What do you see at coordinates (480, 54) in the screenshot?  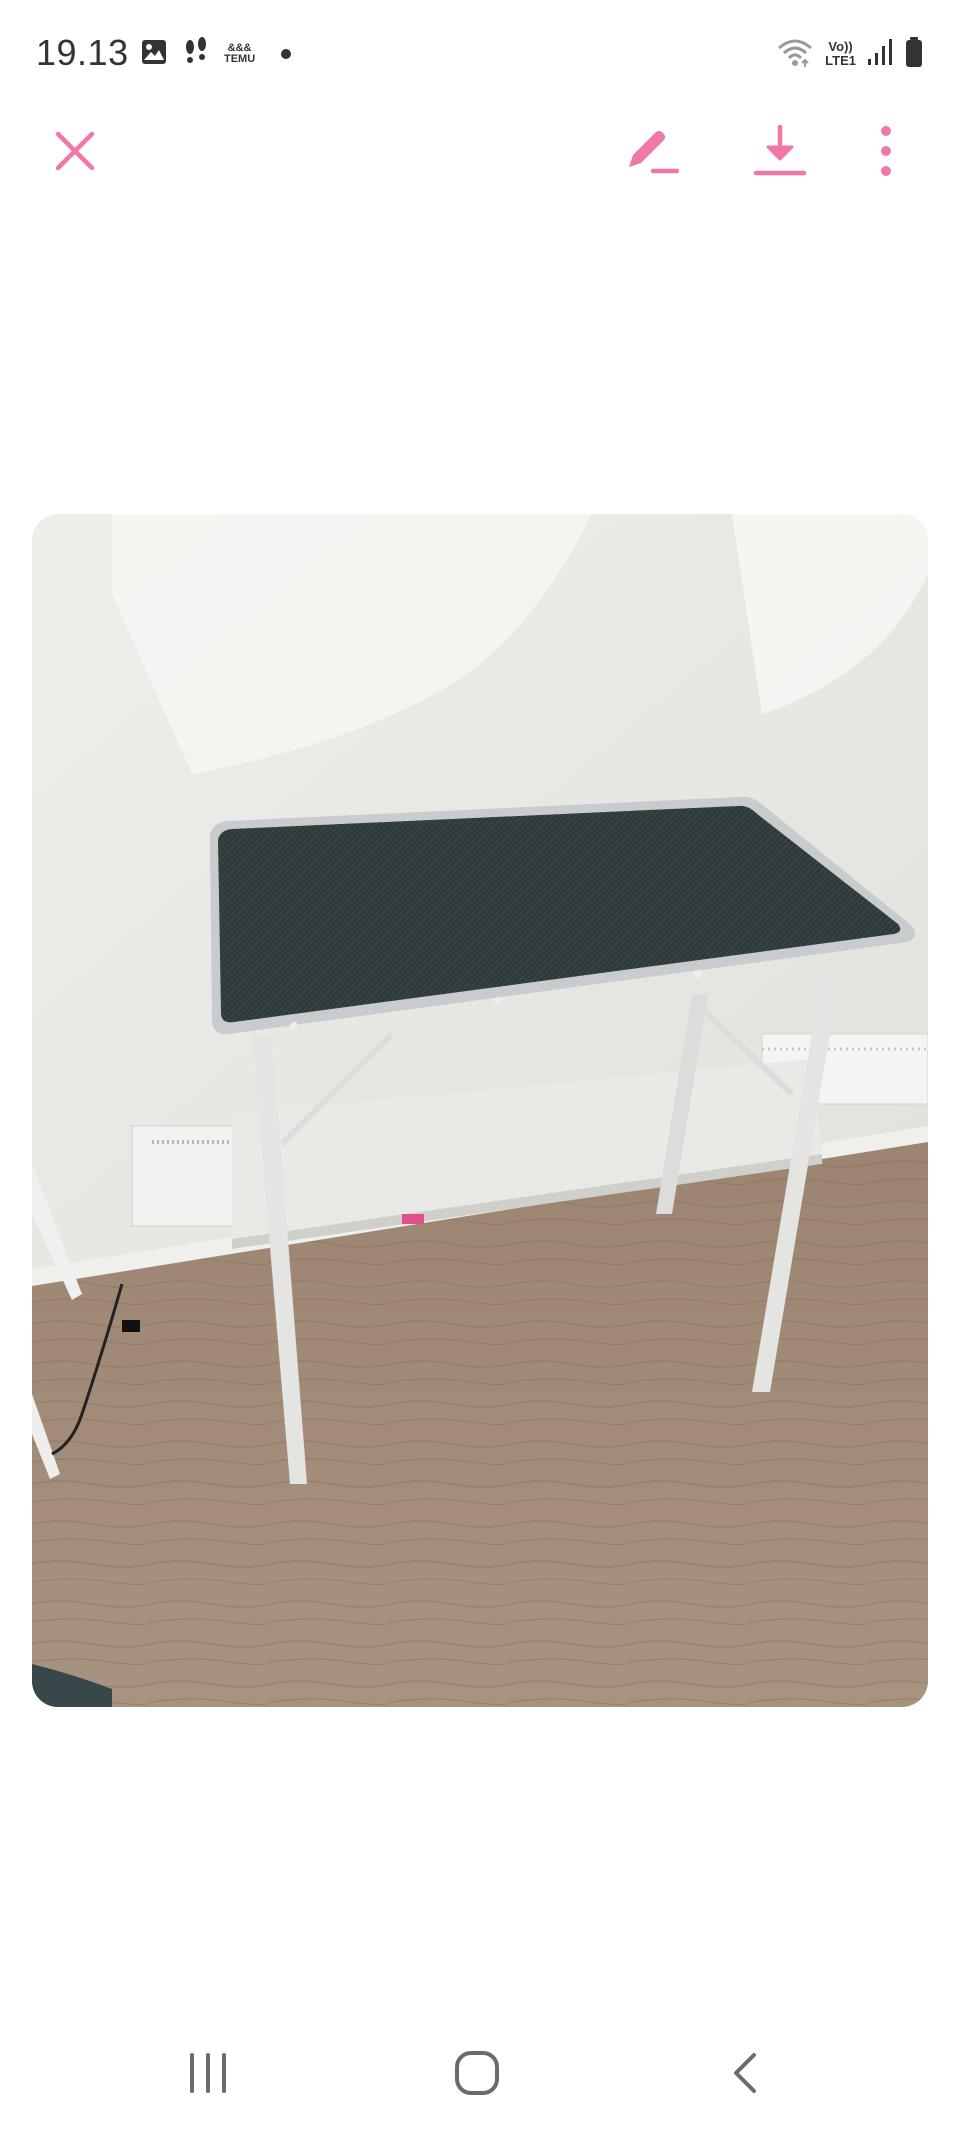 I see `status-bar: 19.13 &&& TEMU Vo)) LTE1` at bounding box center [480, 54].